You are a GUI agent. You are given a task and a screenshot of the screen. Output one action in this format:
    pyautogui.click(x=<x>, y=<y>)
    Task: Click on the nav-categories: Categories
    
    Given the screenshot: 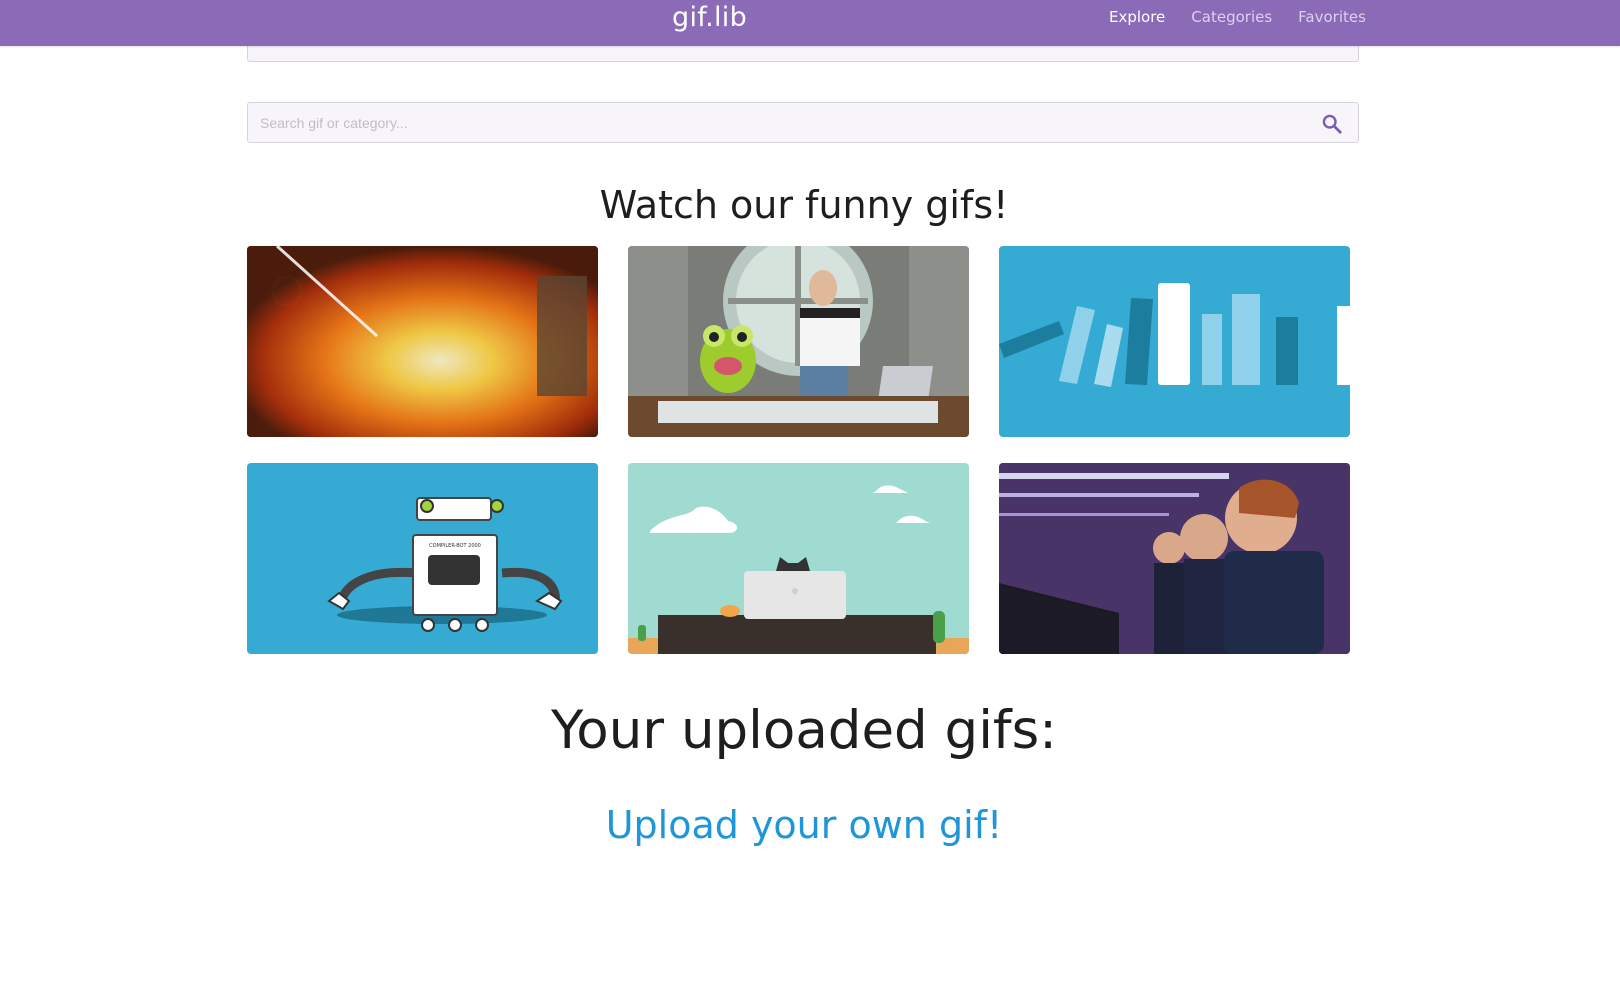 What is the action you would take?
    pyautogui.click(x=1231, y=17)
    